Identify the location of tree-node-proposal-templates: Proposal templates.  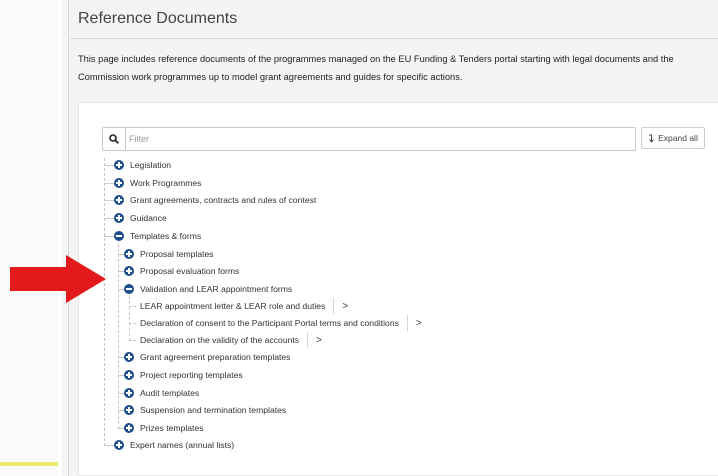
(169, 254).